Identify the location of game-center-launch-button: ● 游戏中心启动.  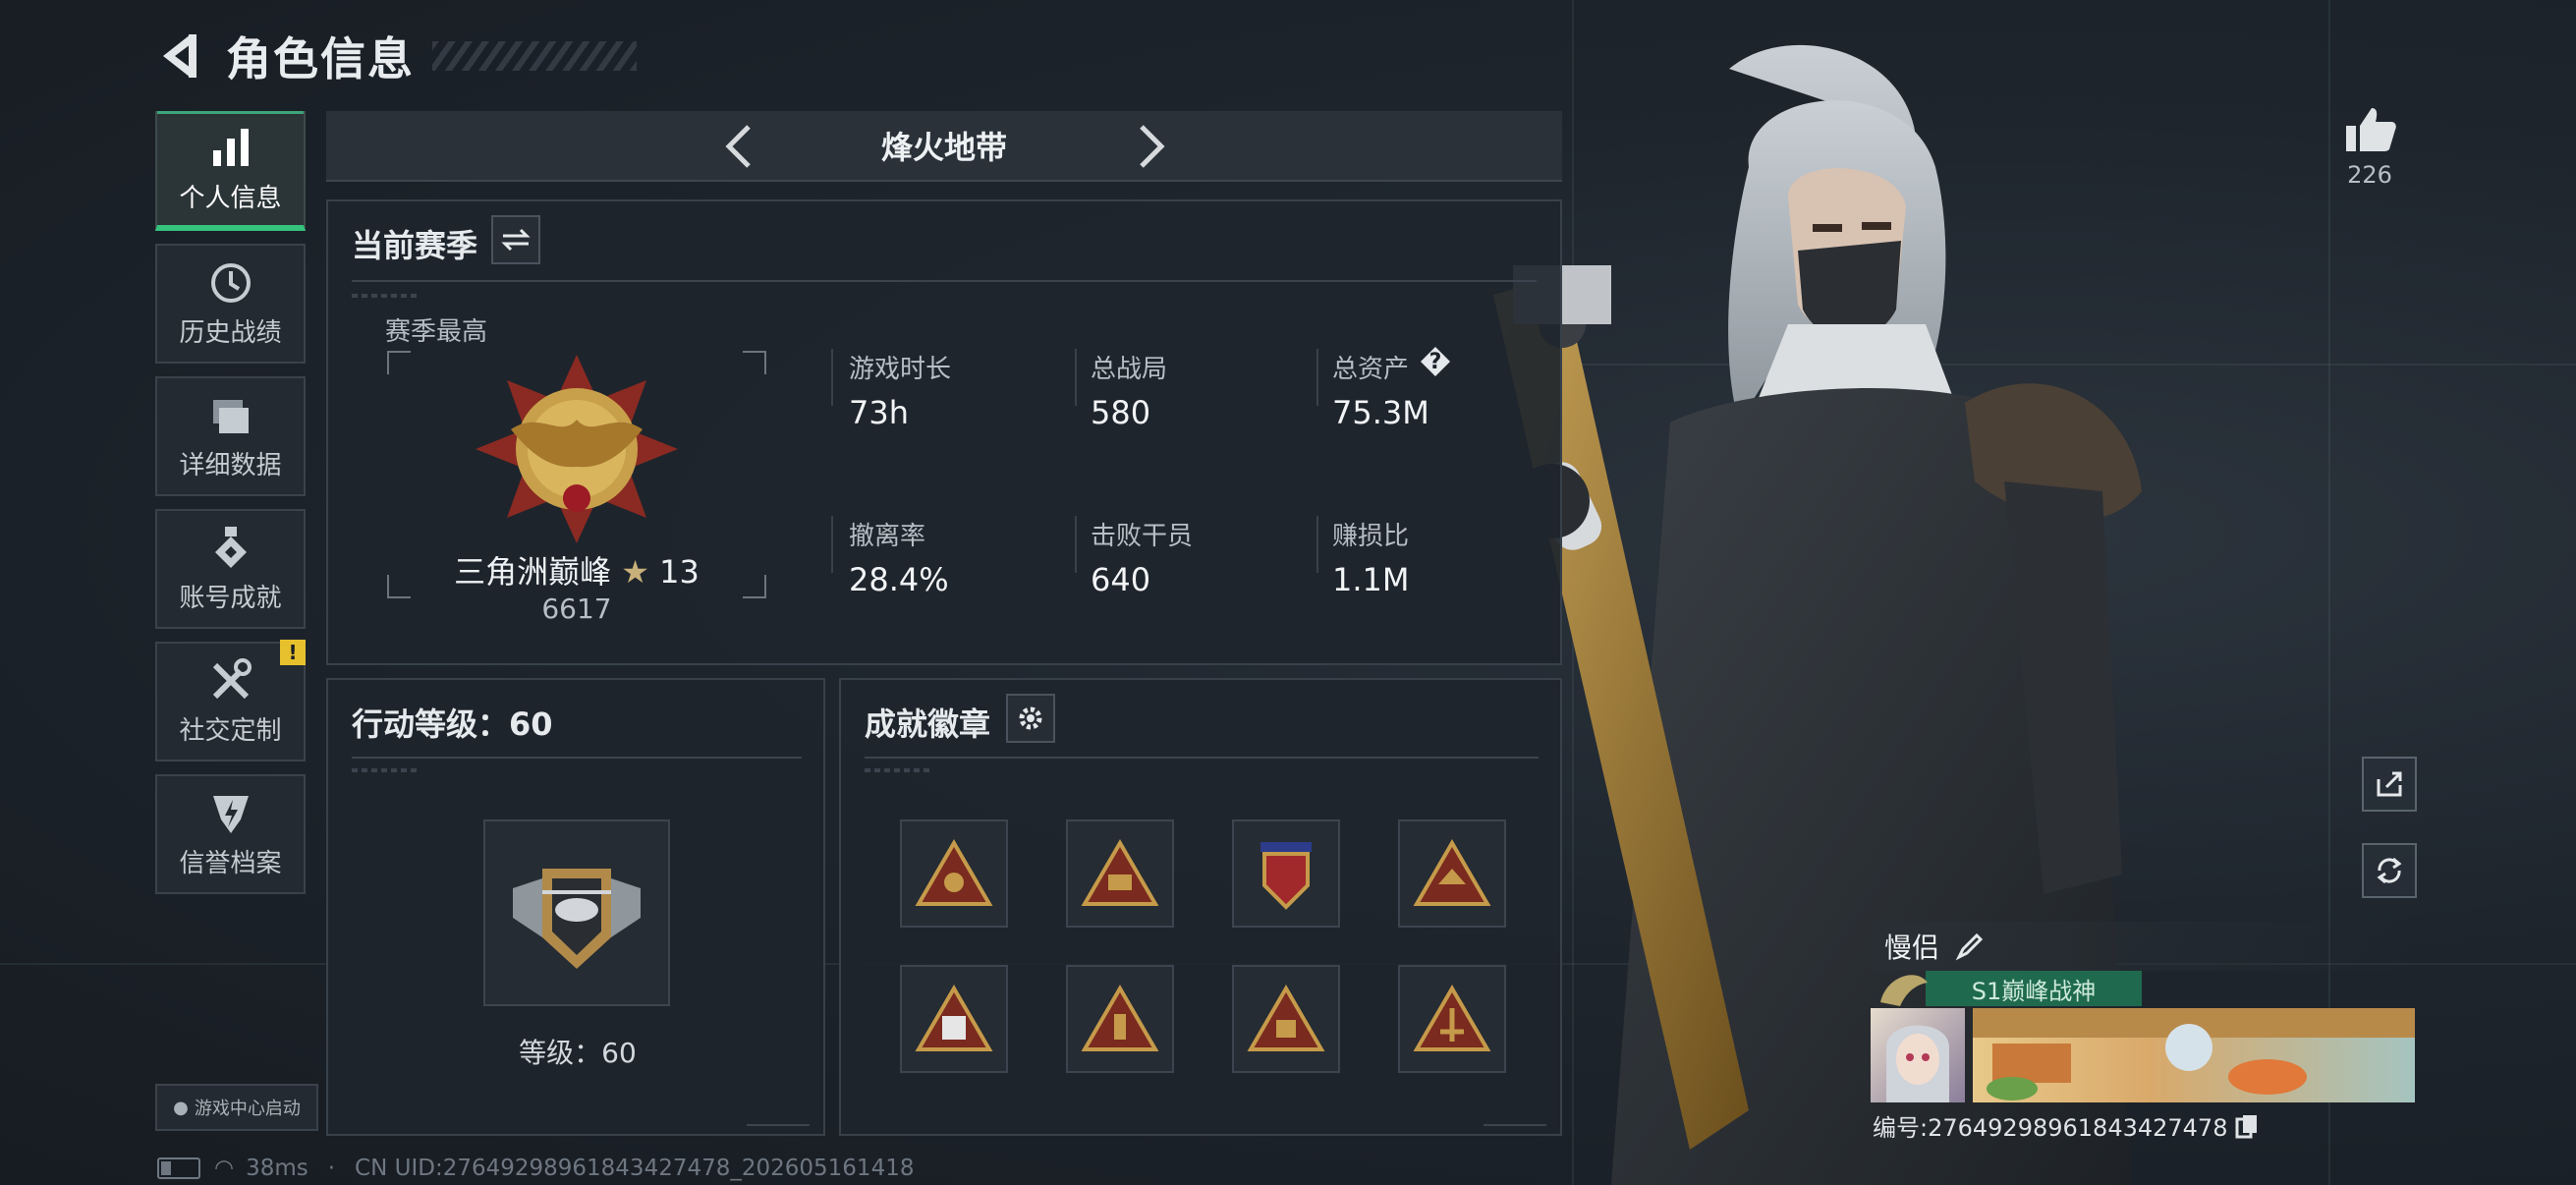
(236, 1107).